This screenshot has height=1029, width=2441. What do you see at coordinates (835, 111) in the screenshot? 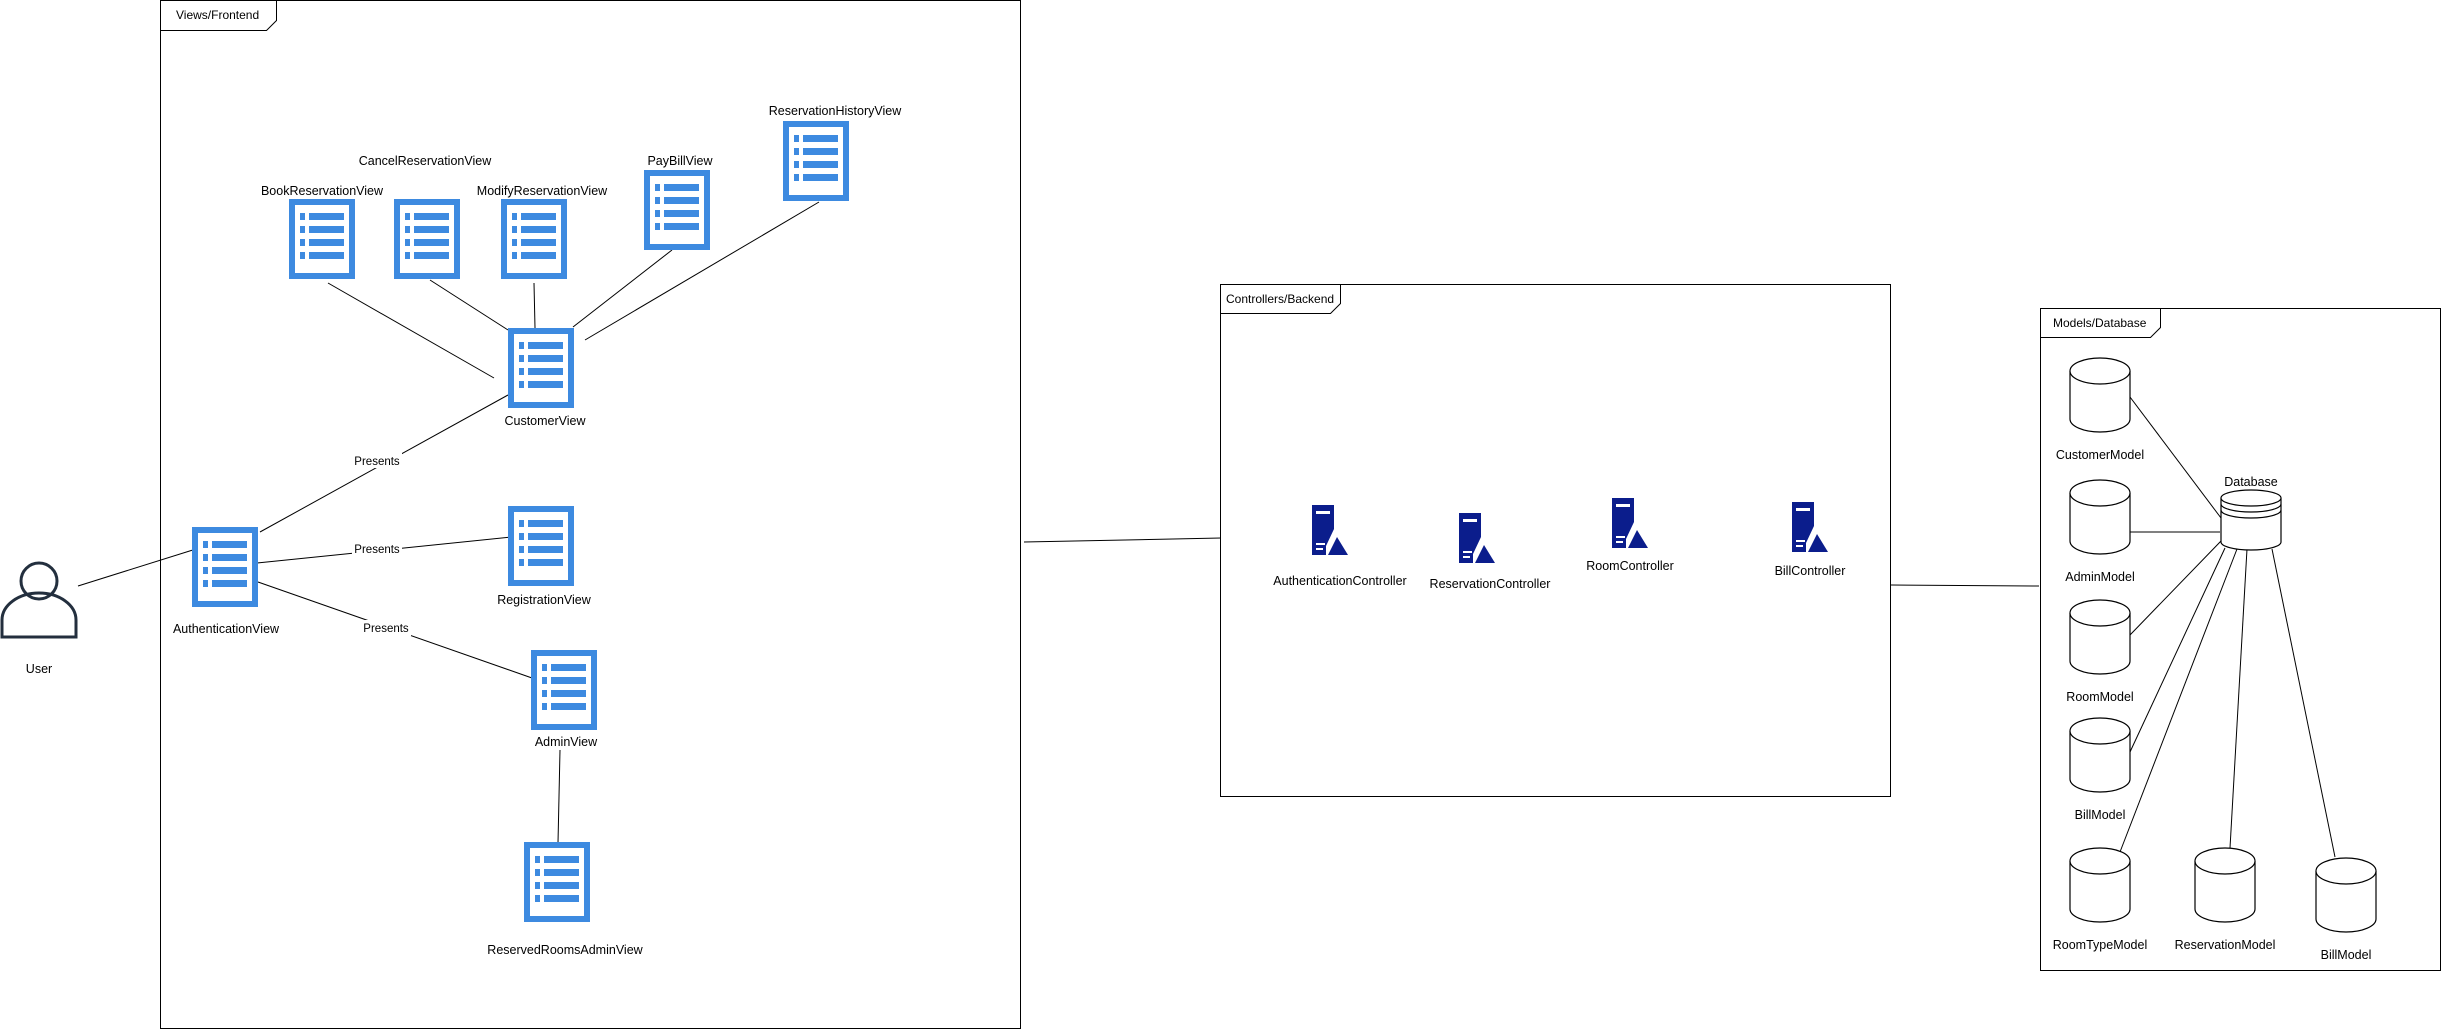
I see `reservation-history-view-label: ReservationHistoryView` at bounding box center [835, 111].